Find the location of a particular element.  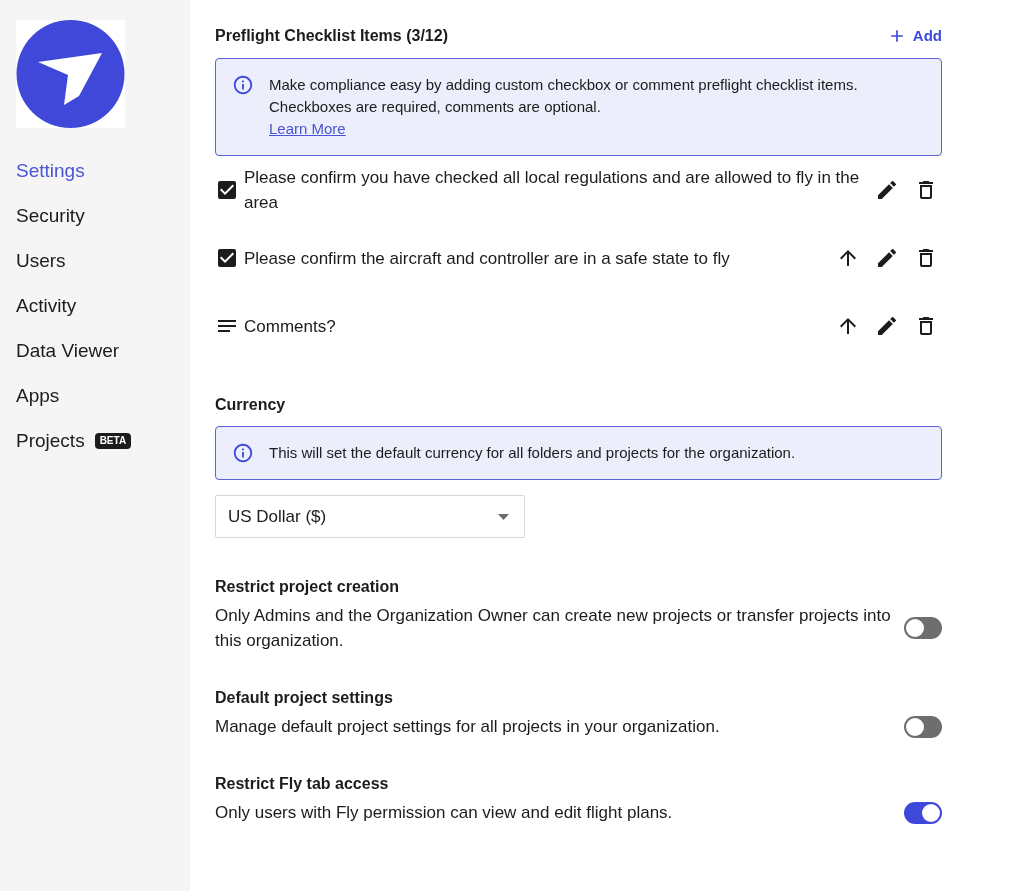

checklist-item-label: Please confirm you have checked all local regulations and are allowed to fly in the area is located at coordinates (552, 190).